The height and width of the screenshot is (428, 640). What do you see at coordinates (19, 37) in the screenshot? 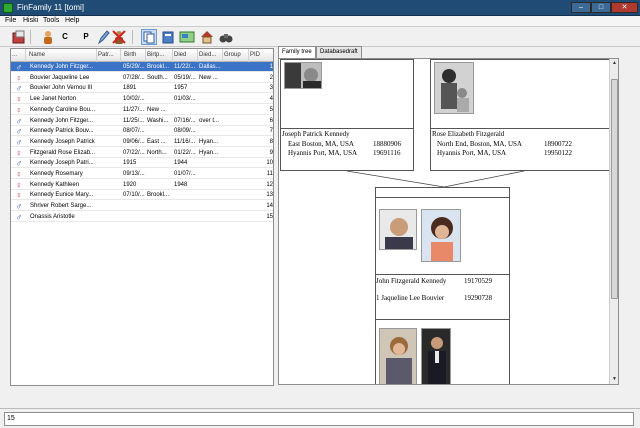
I see `open-database-icon` at bounding box center [19, 37].